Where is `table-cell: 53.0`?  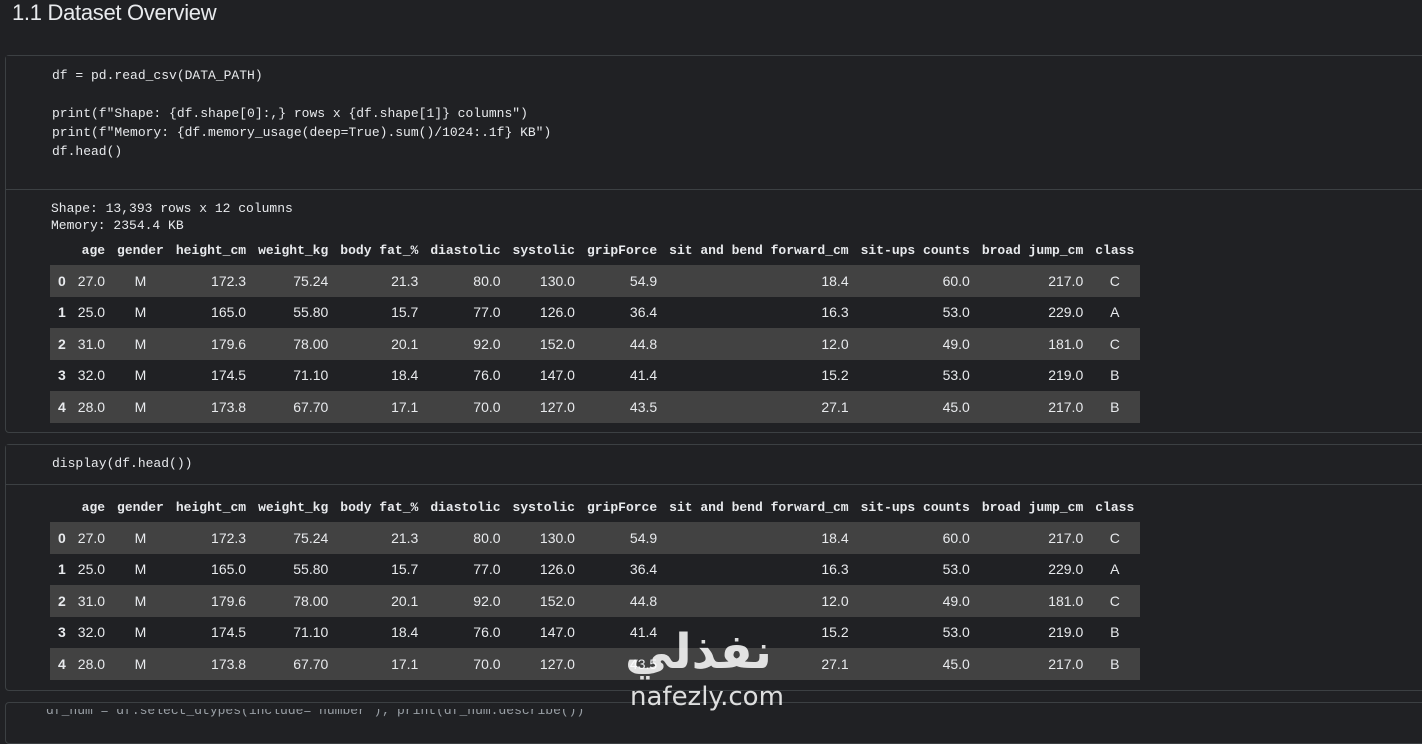
table-cell: 53.0 is located at coordinates (956, 375).